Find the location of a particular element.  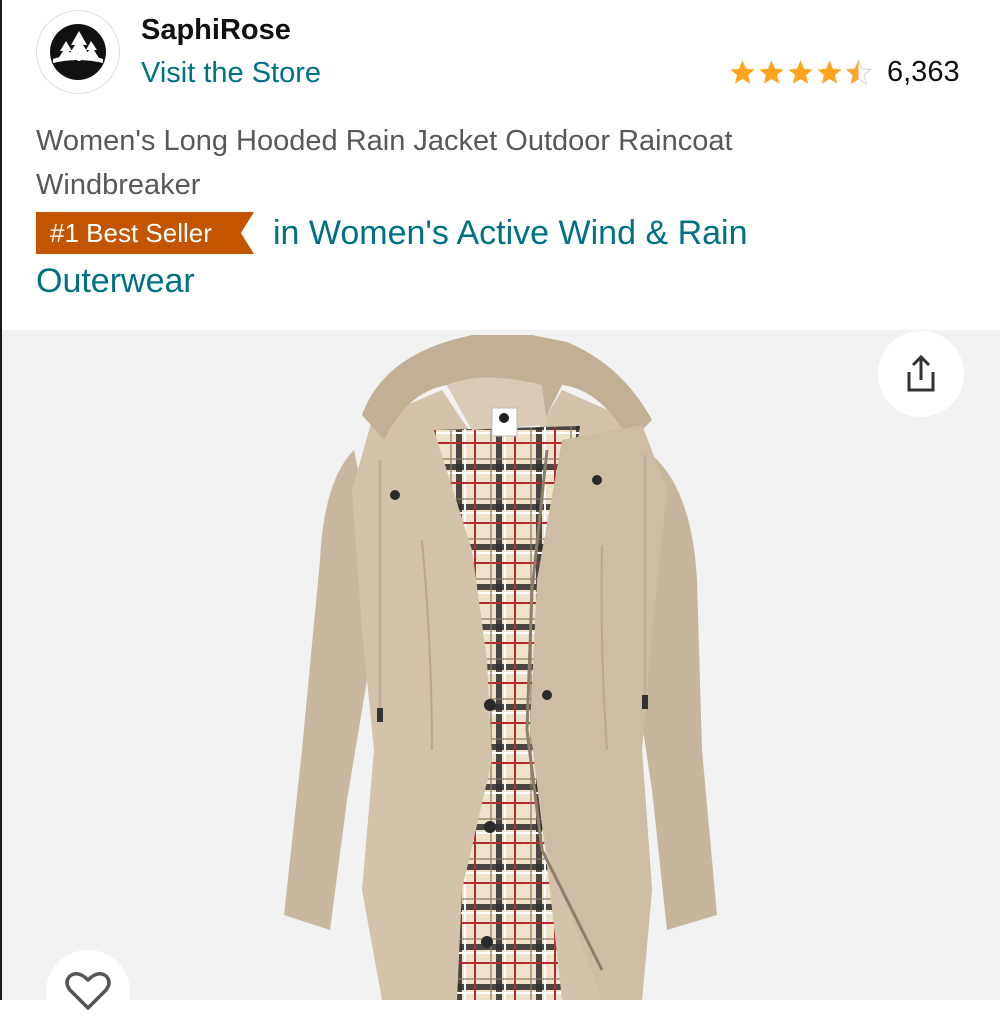

star-rating is located at coordinates (800, 72).